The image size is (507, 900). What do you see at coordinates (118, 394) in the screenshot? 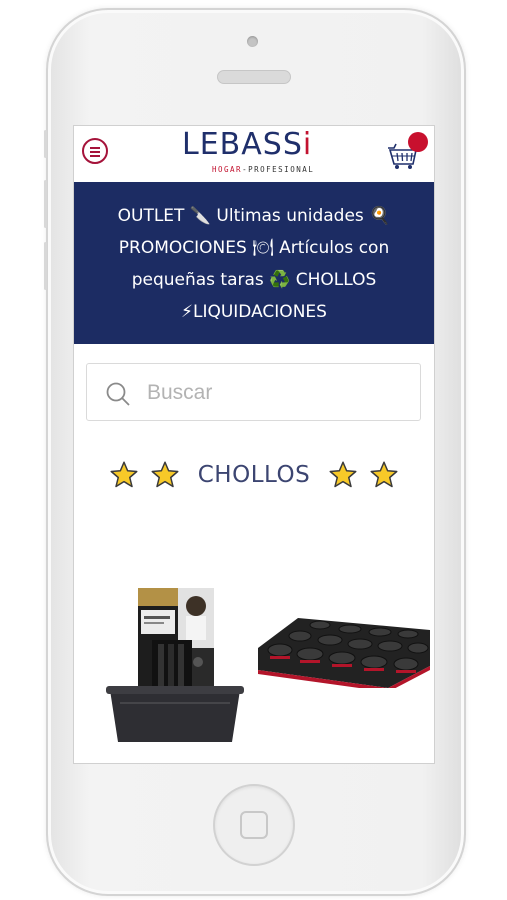
I see `search-icon` at bounding box center [118, 394].